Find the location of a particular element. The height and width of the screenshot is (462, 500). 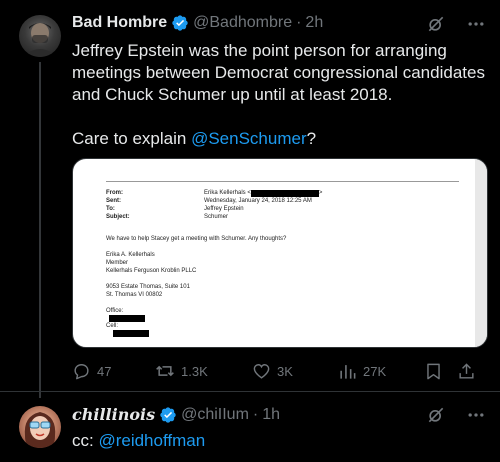

reply-author-avatar is located at coordinates (40, 427).